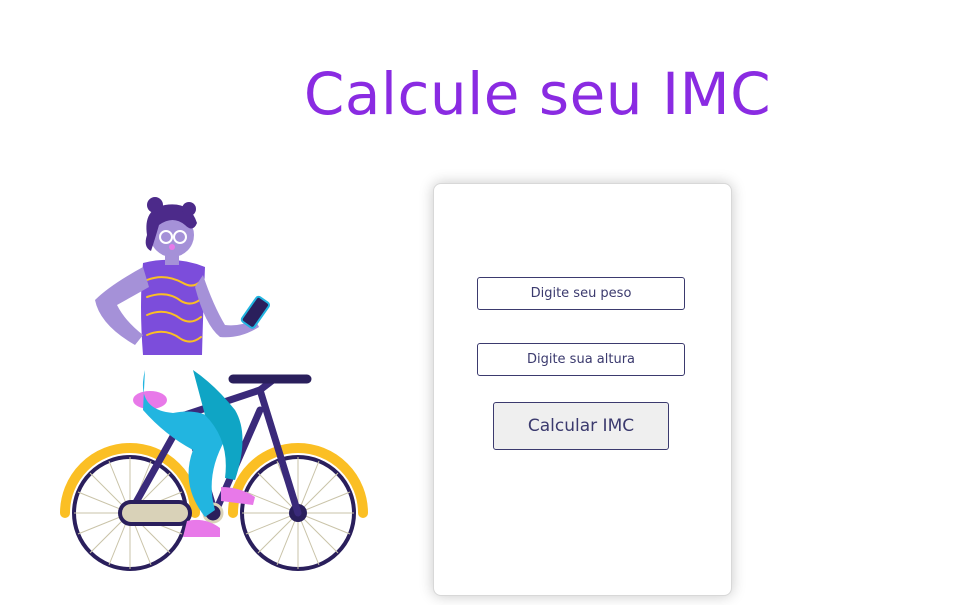 This screenshot has width=969, height=605. Describe the element at coordinates (581, 426) in the screenshot. I see `calculate-imc-button: Calcular IMC` at that location.